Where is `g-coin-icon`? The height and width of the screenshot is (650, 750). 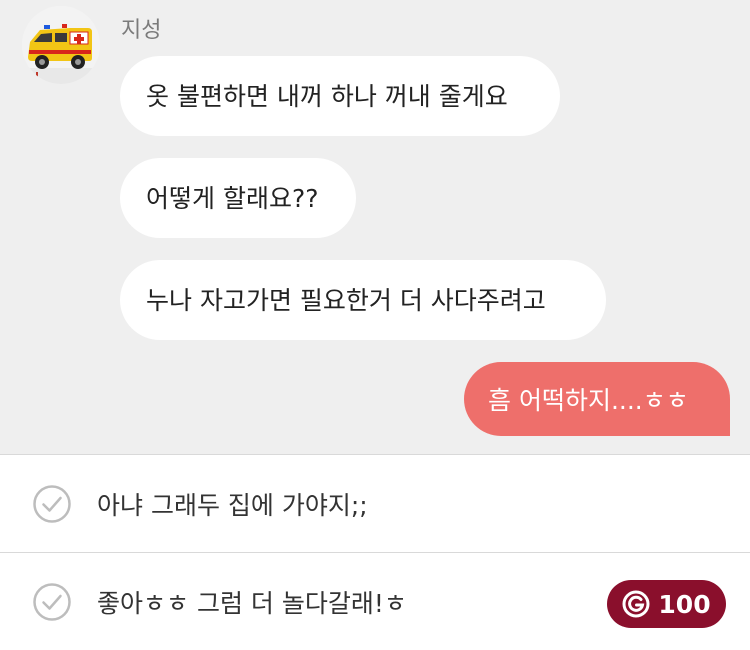
g-coin-icon is located at coordinates (636, 604).